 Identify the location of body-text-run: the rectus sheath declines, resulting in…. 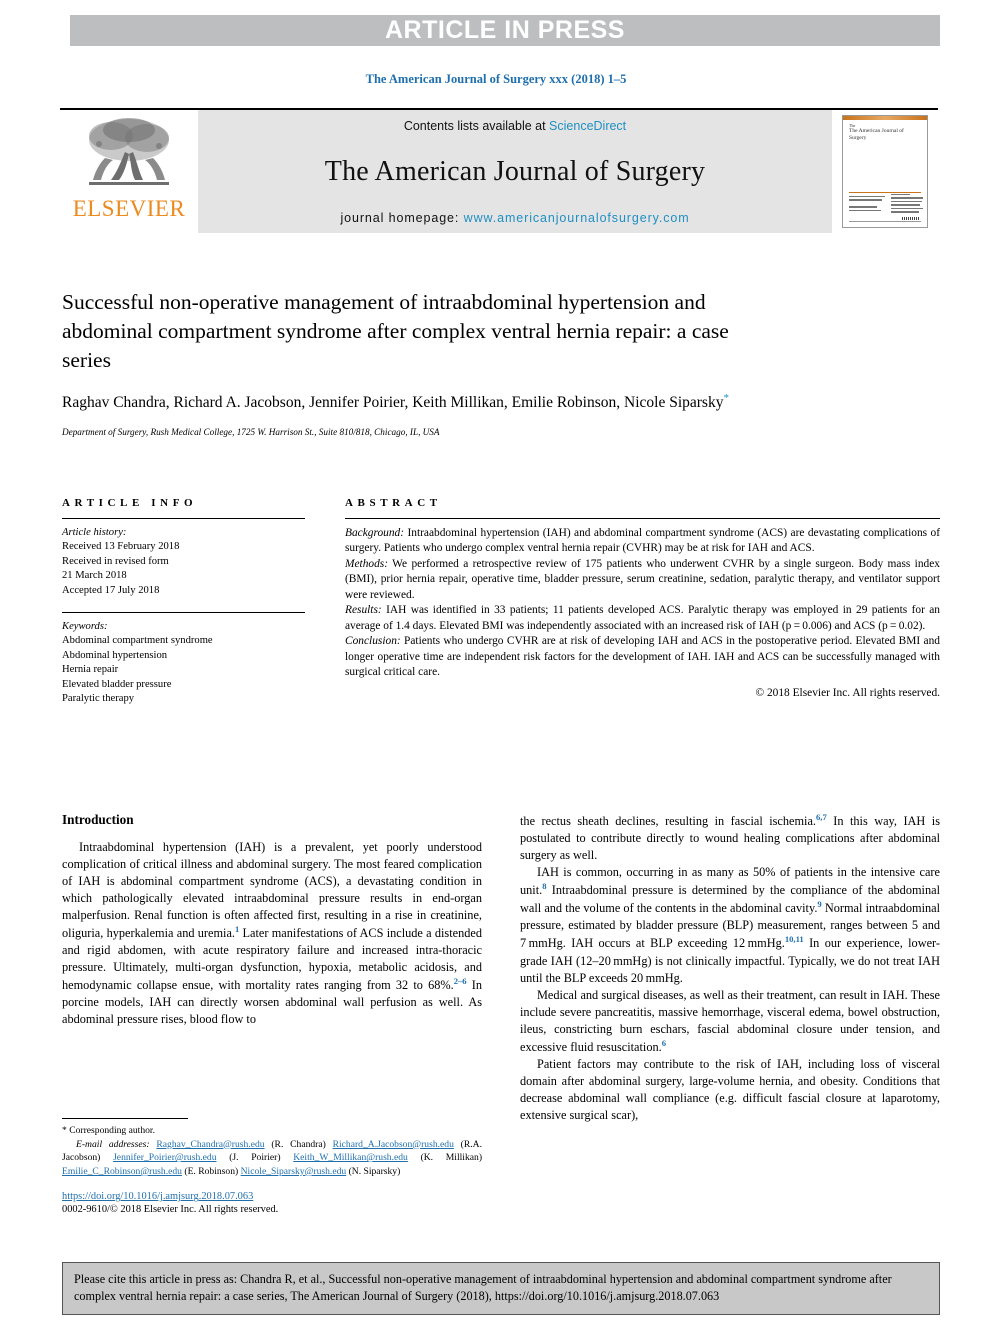
(668, 821).